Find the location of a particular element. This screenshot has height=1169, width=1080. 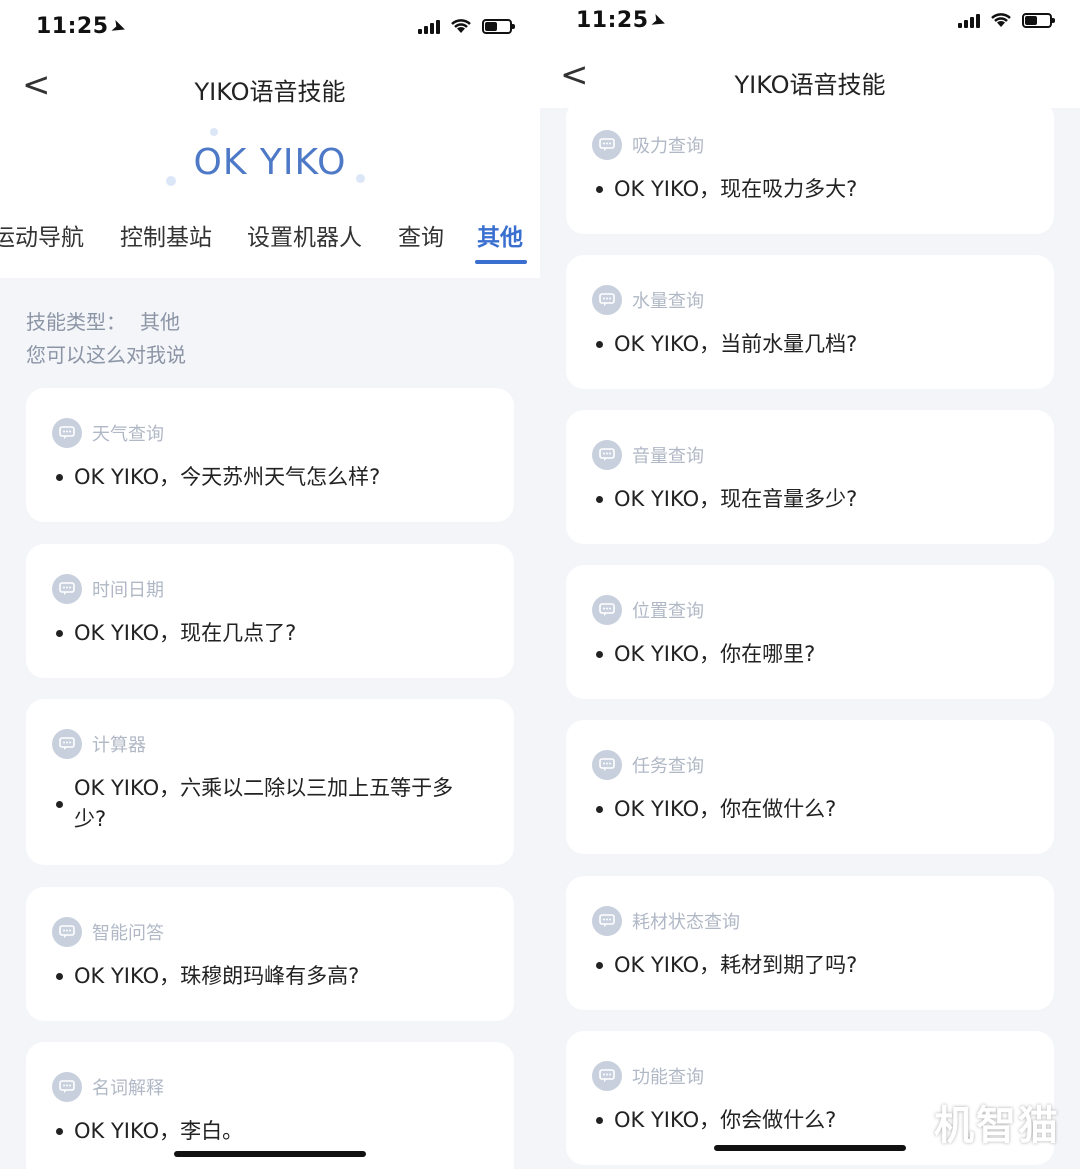

skill-card-calculator: 计算器 OK YIKO，六乘以二除以三加上五等于多 少? is located at coordinates (270, 782).